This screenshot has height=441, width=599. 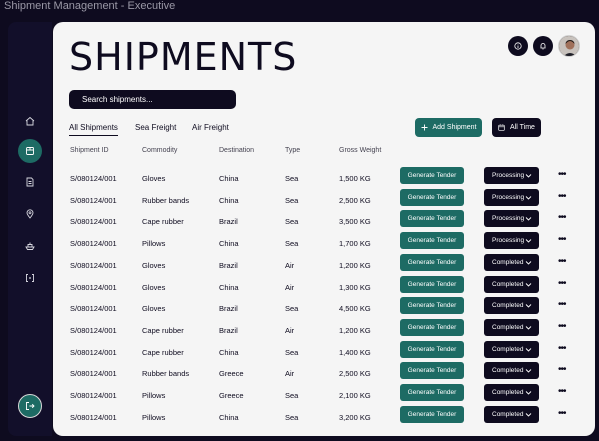 I want to click on logout-icon, so click(x=30, y=406).